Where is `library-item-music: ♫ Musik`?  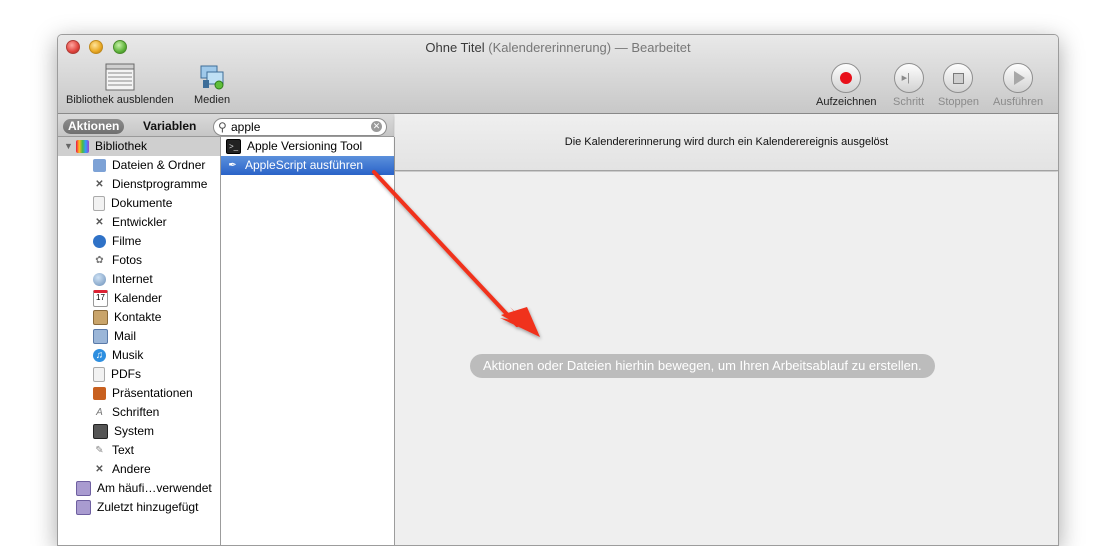 library-item-music: ♫ Musik is located at coordinates (139, 355).